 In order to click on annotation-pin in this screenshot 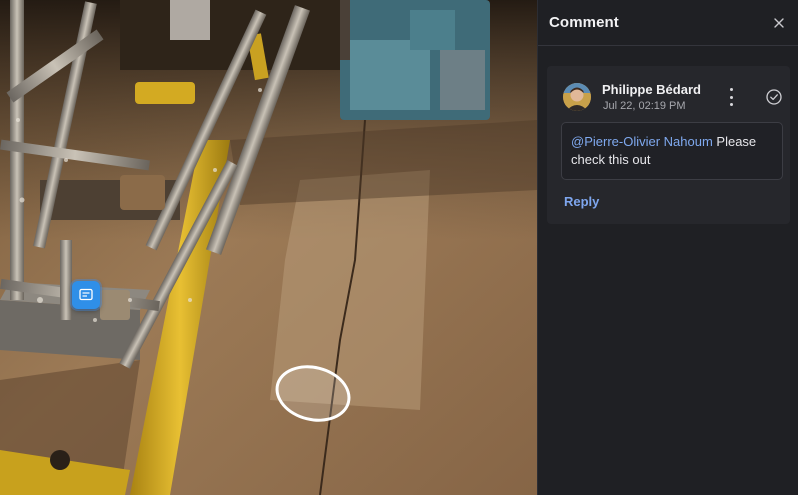, I will do `click(86, 295)`.